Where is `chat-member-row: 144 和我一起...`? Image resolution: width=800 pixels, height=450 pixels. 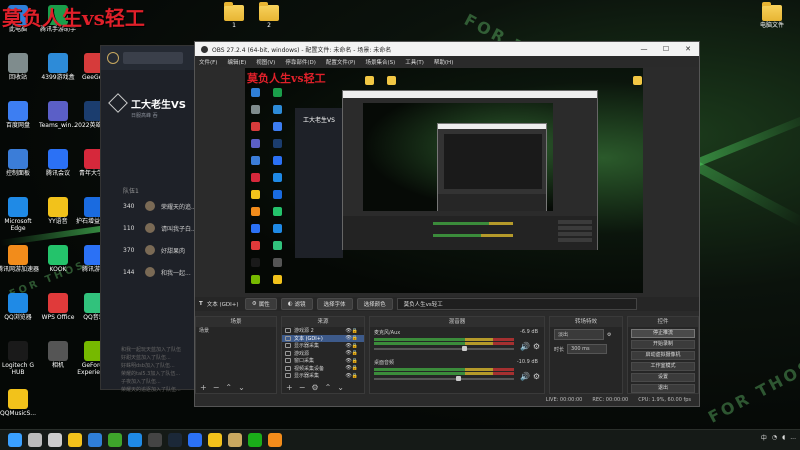 chat-member-row: 144 和我一起... is located at coordinates (157, 272).